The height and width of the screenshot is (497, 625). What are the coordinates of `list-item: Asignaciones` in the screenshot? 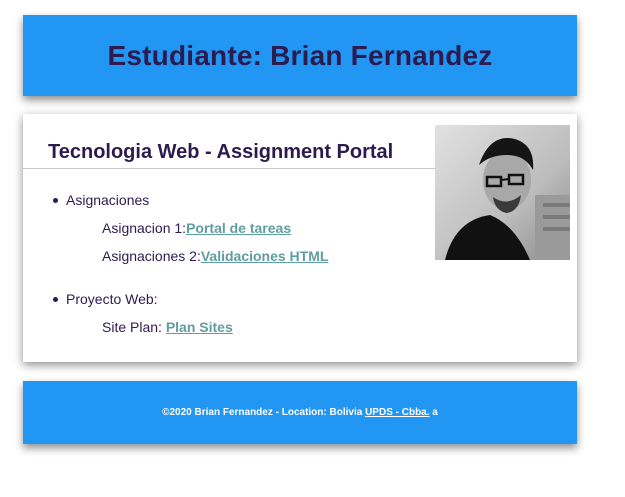 It's located at (101, 200).